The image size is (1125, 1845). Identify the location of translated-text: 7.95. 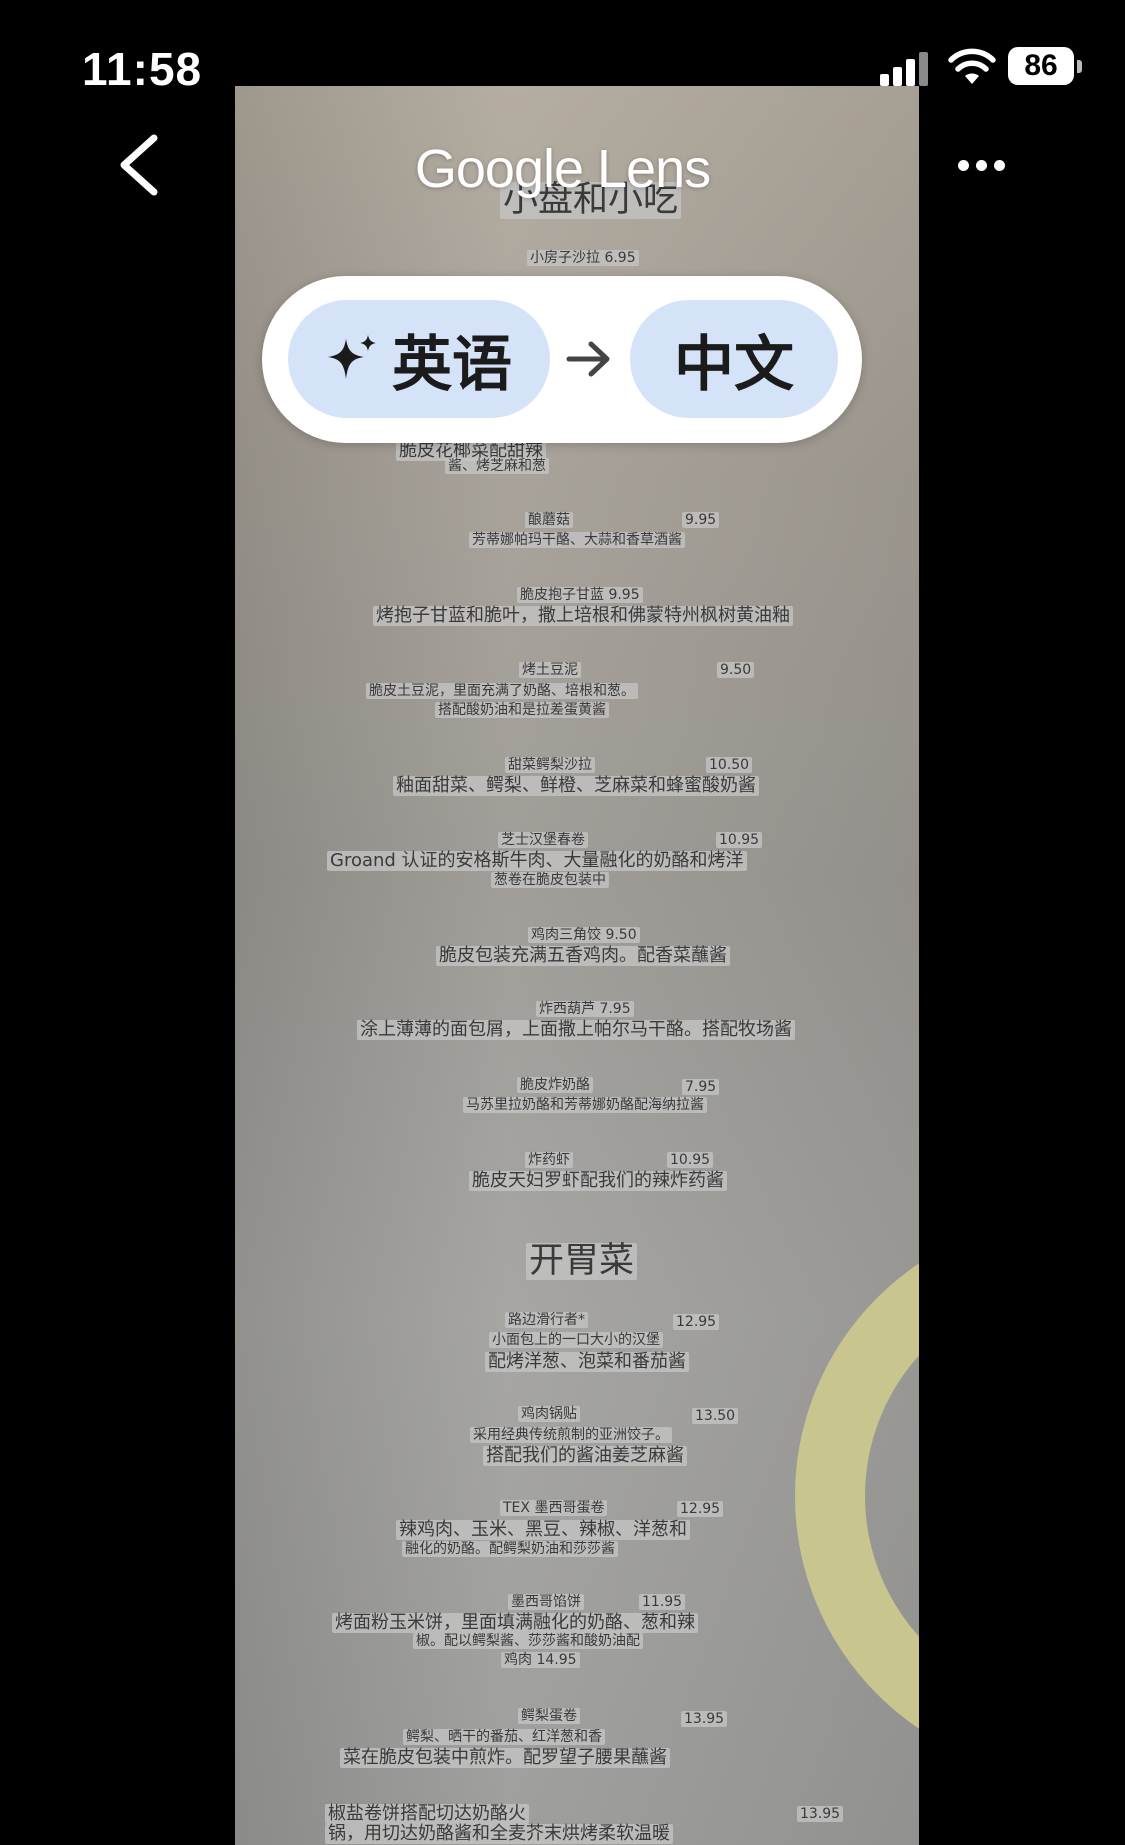
(701, 1087).